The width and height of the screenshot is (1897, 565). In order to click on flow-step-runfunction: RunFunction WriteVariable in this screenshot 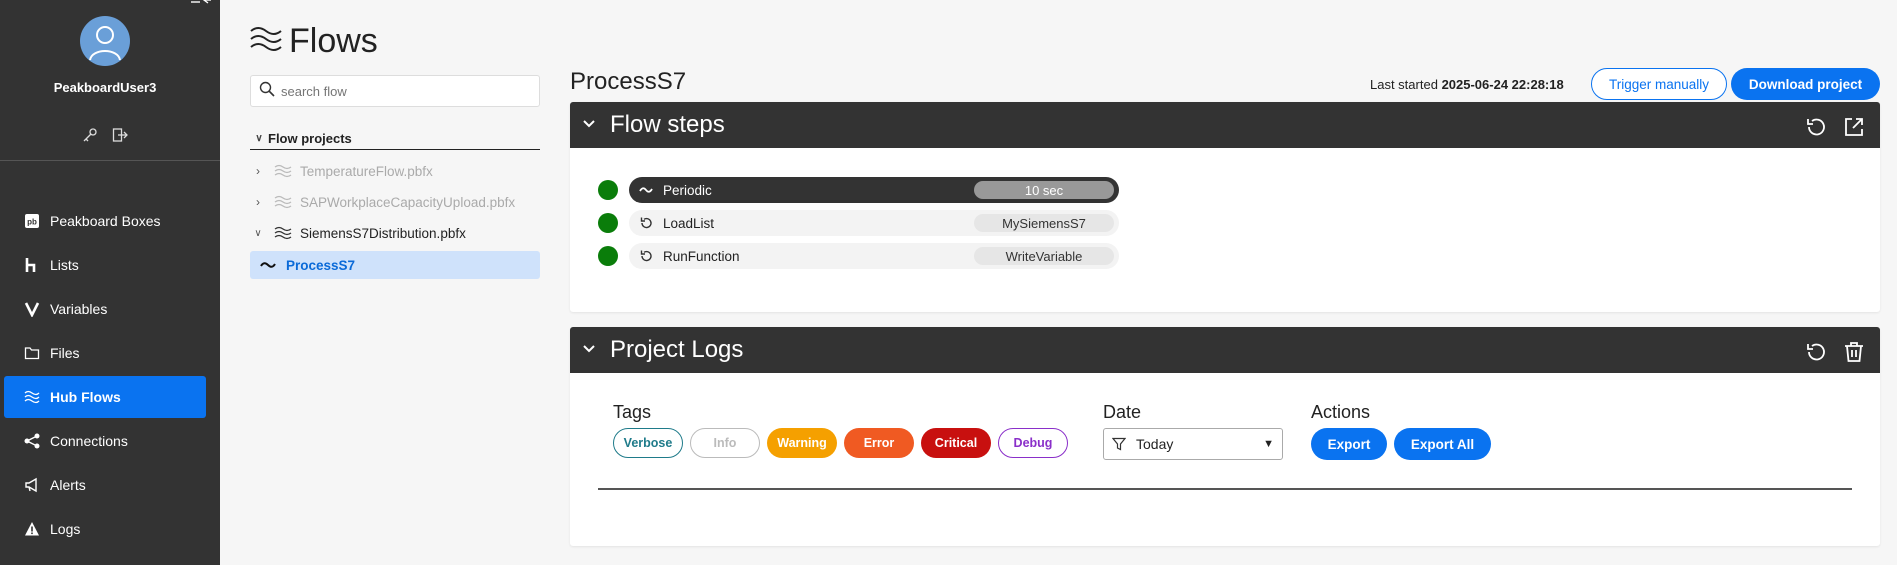, I will do `click(858, 256)`.